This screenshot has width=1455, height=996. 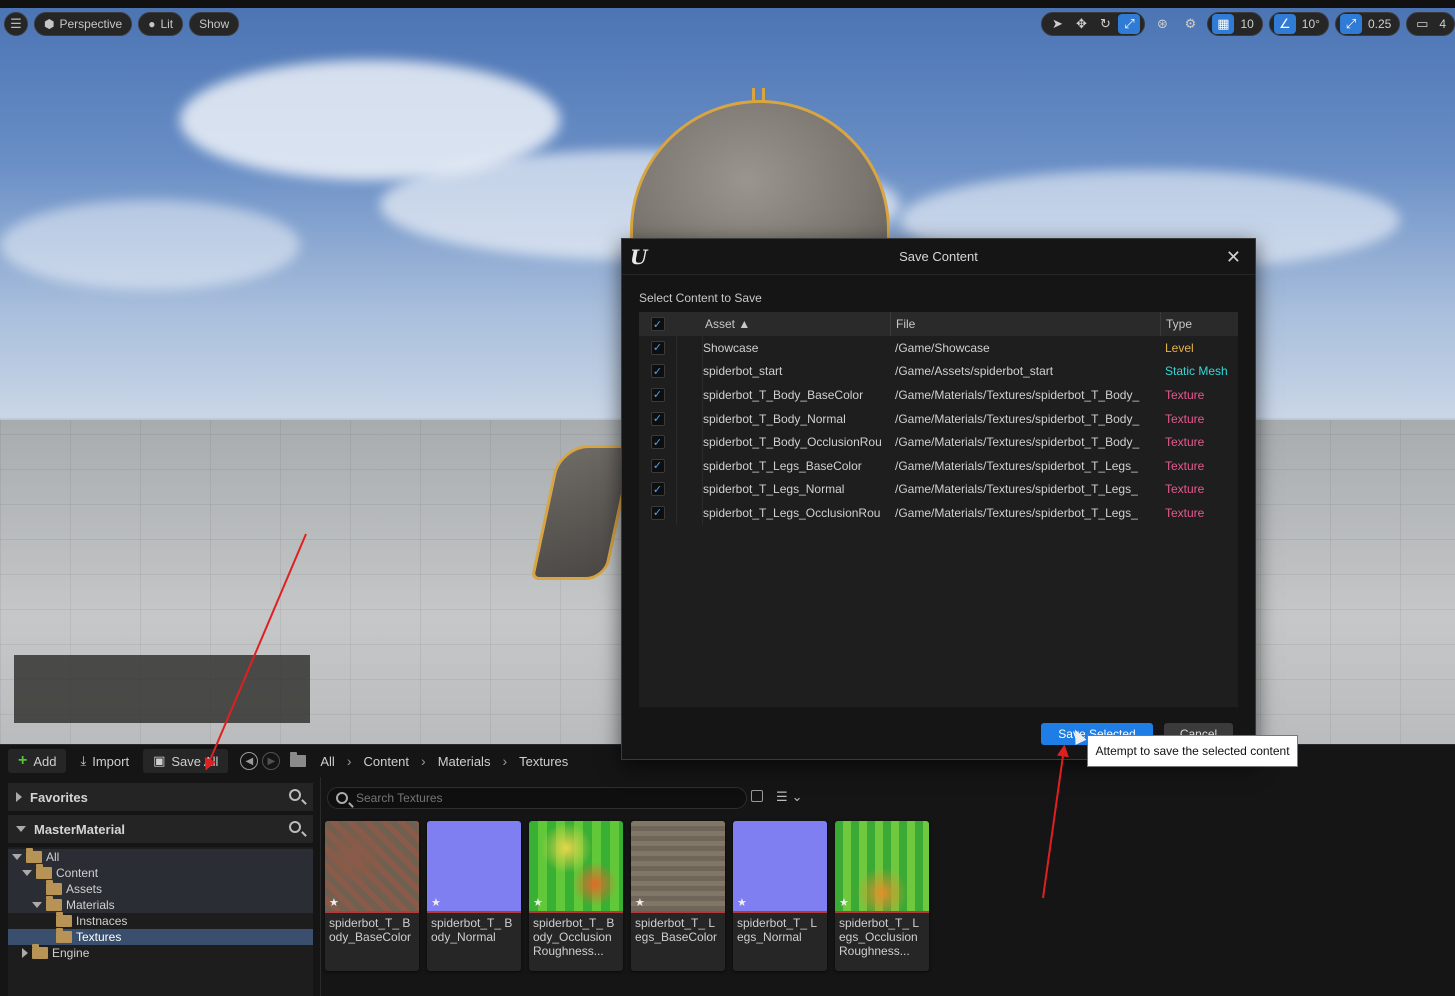 I want to click on title-strip, so click(x=727, y=4).